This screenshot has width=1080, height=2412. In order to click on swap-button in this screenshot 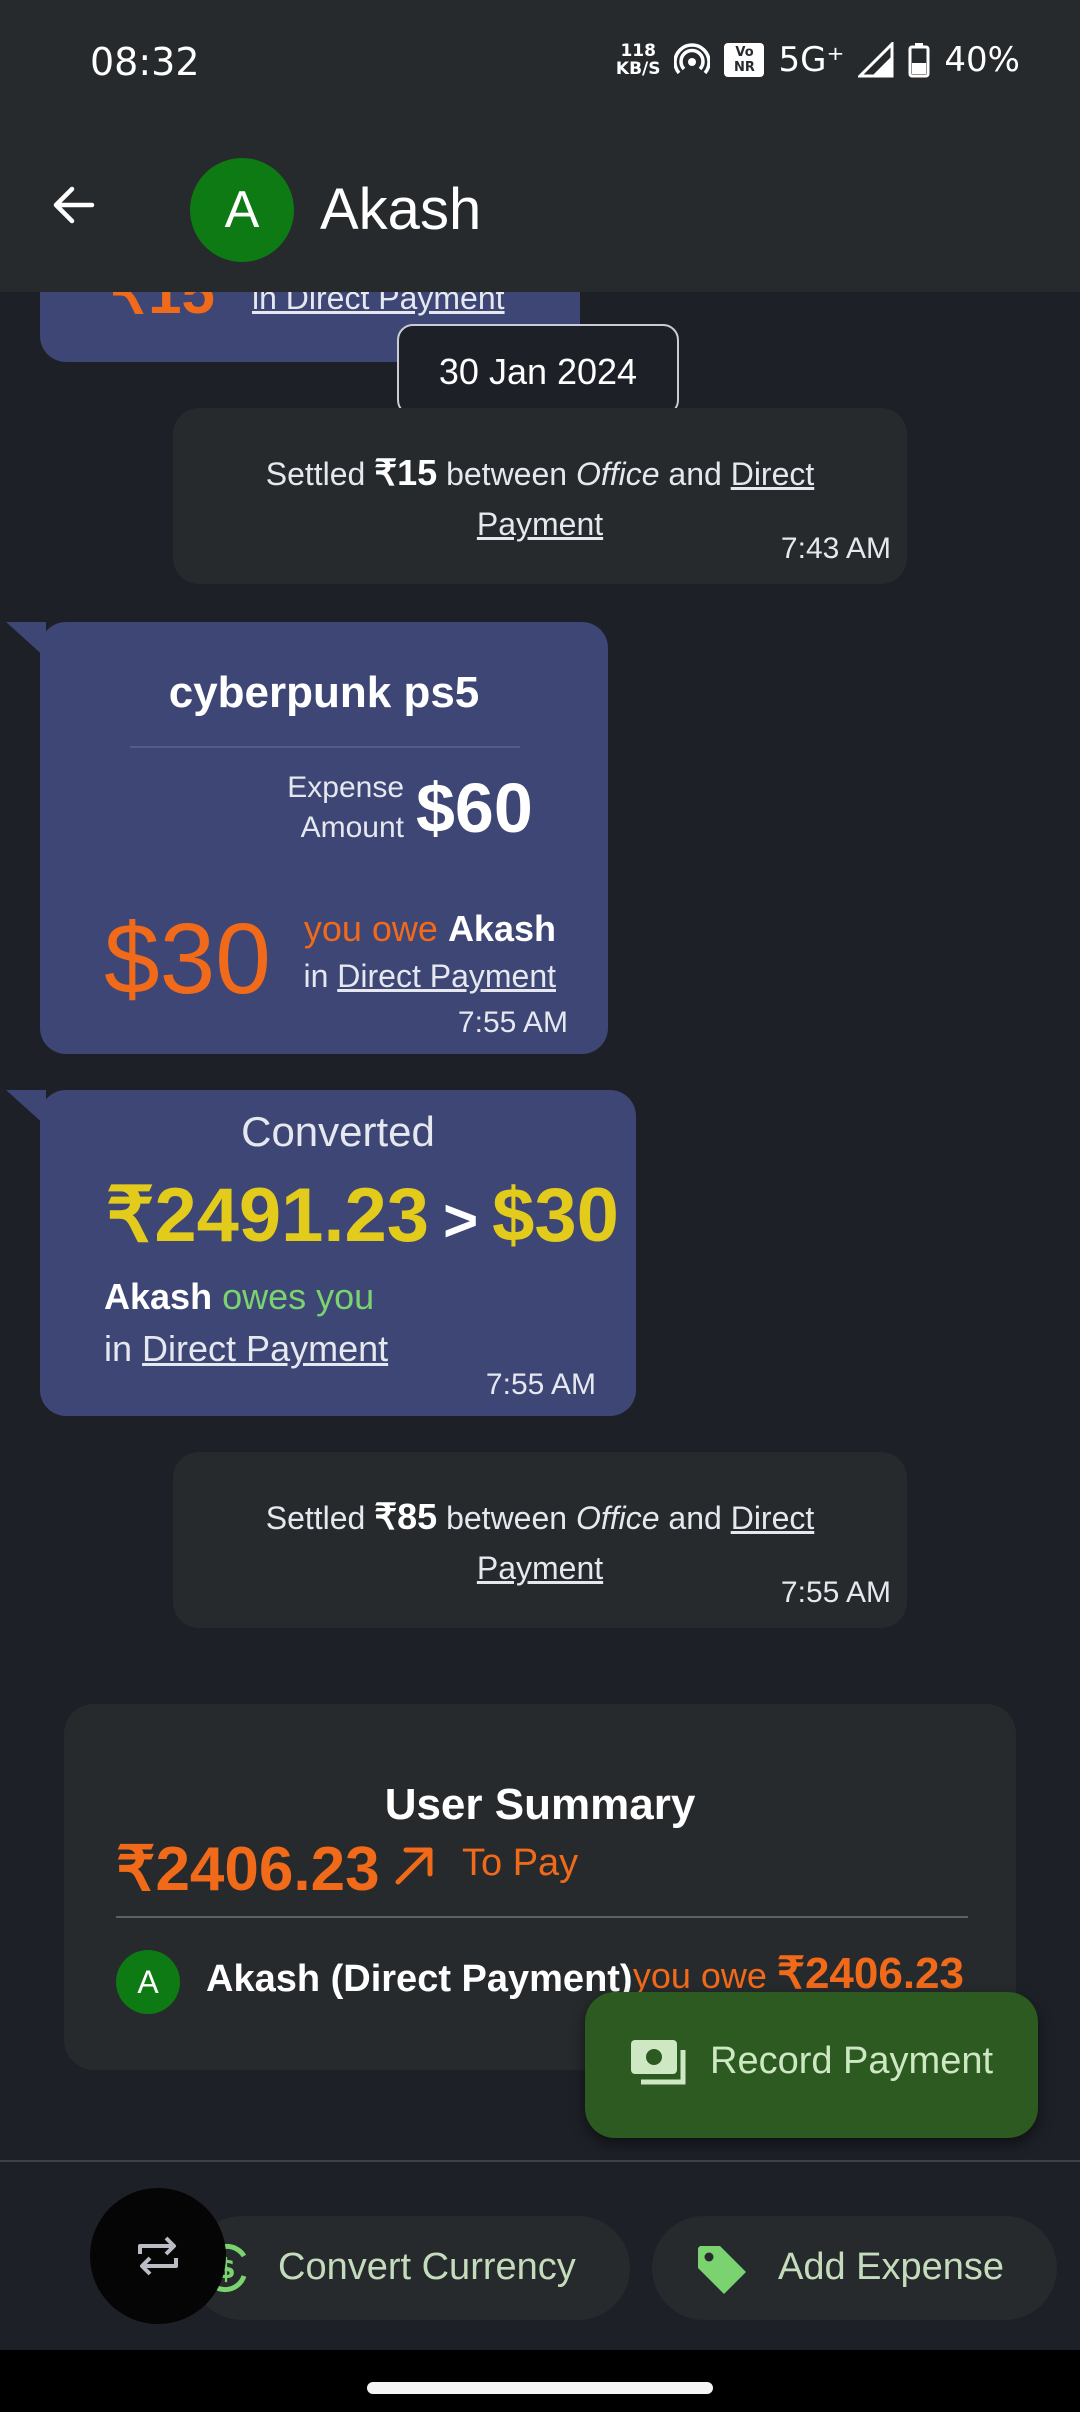, I will do `click(158, 2256)`.